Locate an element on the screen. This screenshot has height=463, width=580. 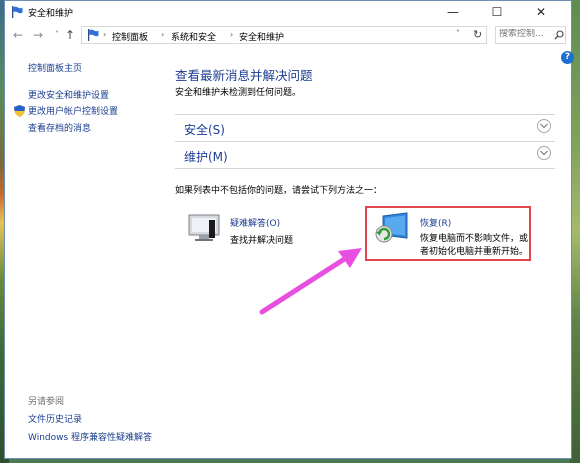
breadcrumb-security-maintenance: 安全和维护 is located at coordinates (261, 36).